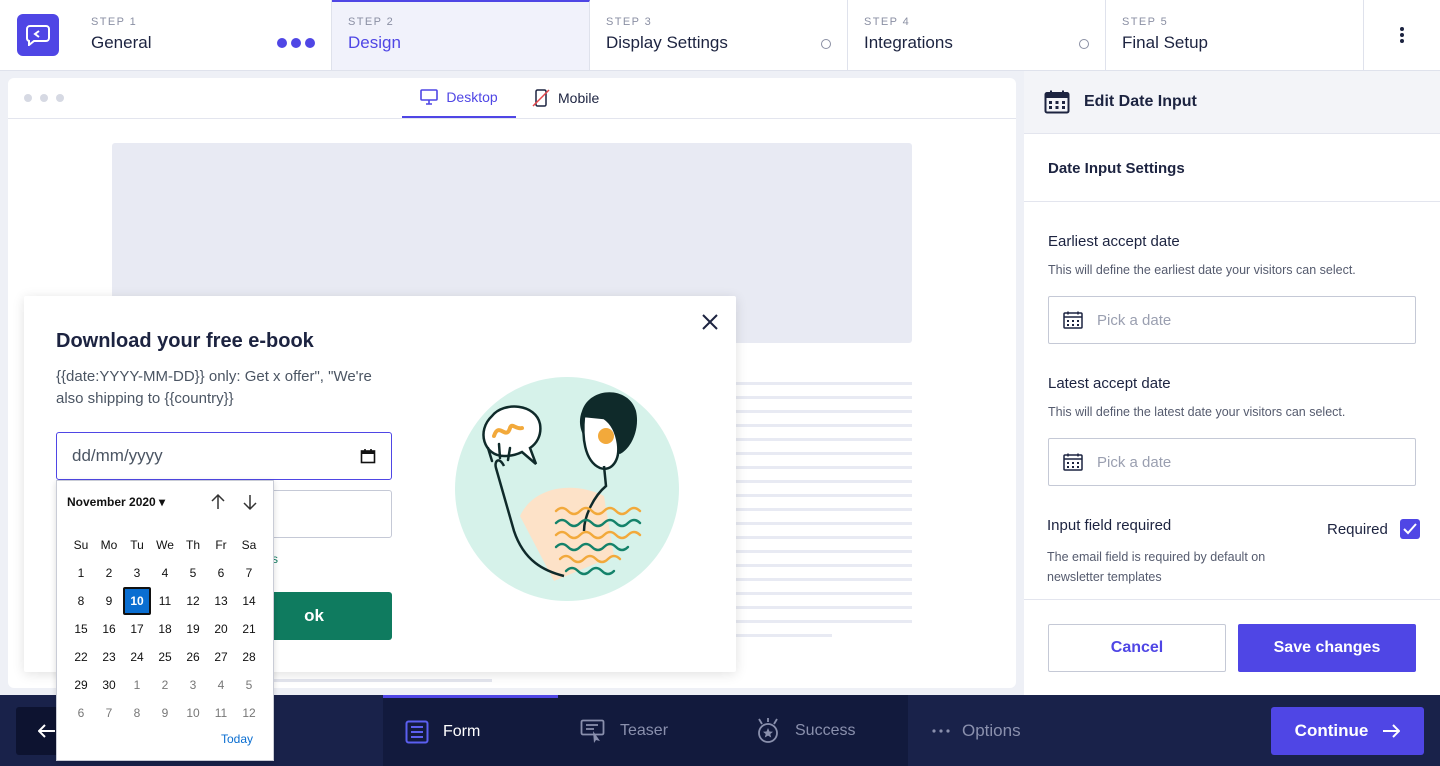 This screenshot has height=766, width=1440. What do you see at coordinates (237, 739) in the screenshot?
I see `today-button: Today` at bounding box center [237, 739].